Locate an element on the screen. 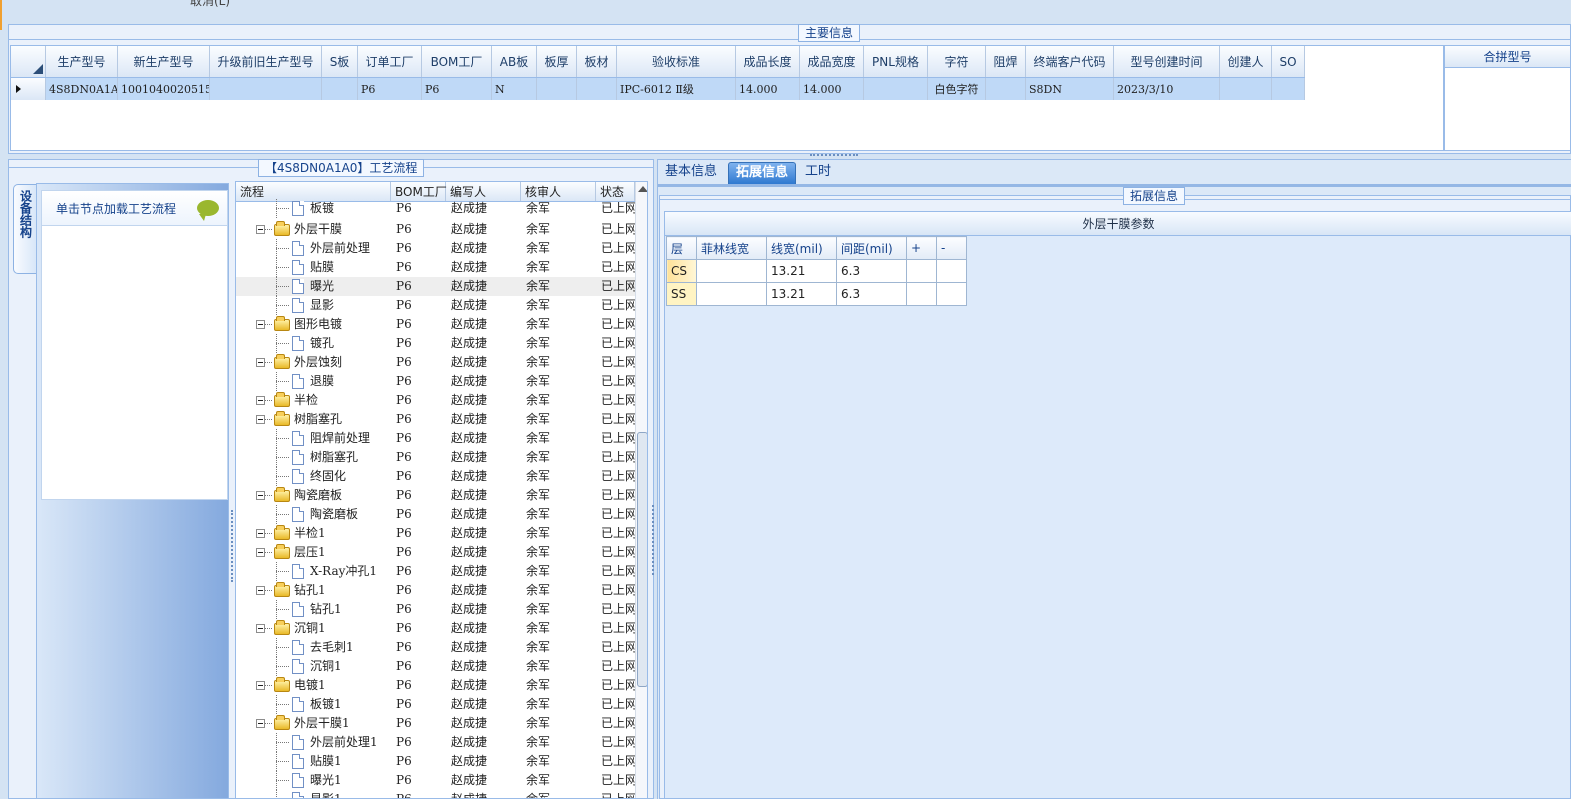 The height and width of the screenshot is (799, 1571). cell-customer-code: S8DN is located at coordinates (1070, 89).